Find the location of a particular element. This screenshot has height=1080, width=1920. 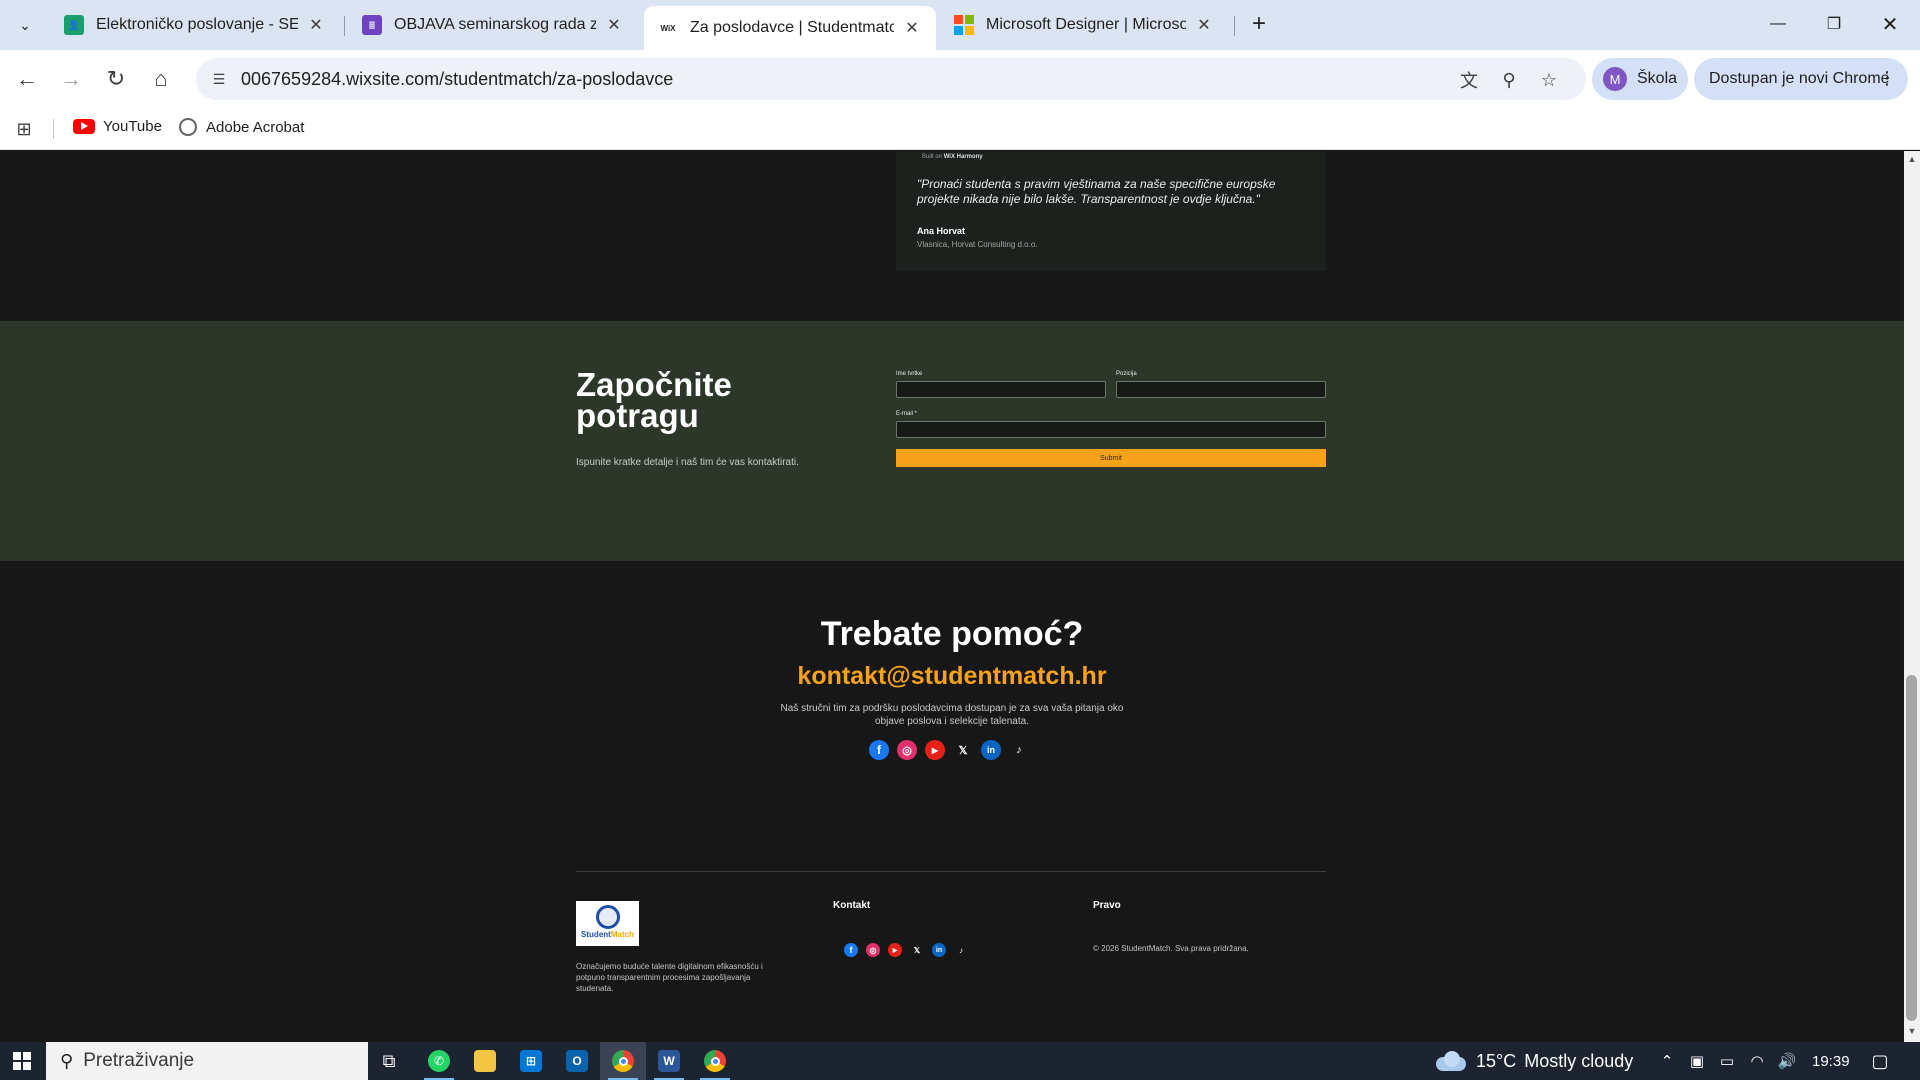

tab-objava-seminarskog: ≣ OBJAVA seminarskog rada za kolegij ✕ is located at coordinates (493, 25).